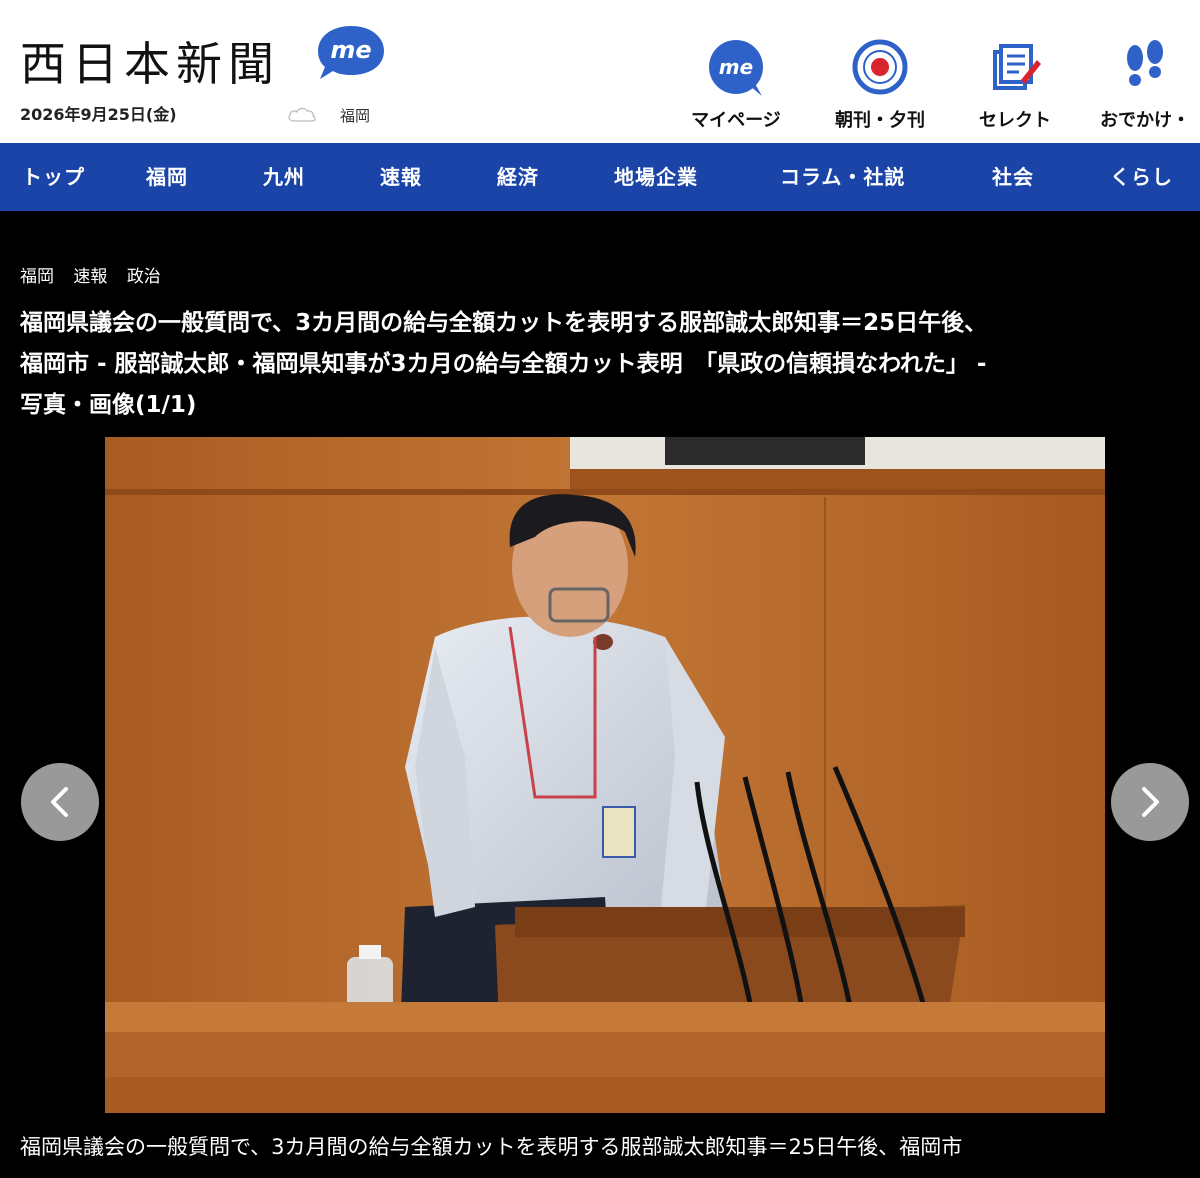 This screenshot has height=1178, width=1200. What do you see at coordinates (842, 177) in the screenshot?
I see `category-column-editorial: コラム・社説` at bounding box center [842, 177].